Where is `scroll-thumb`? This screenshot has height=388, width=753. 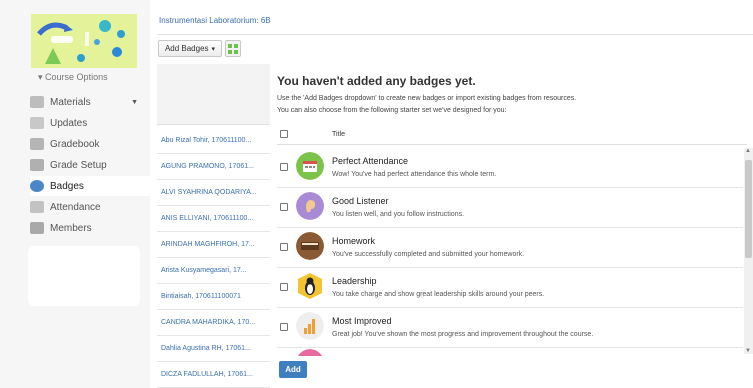 scroll-thumb is located at coordinates (748, 209).